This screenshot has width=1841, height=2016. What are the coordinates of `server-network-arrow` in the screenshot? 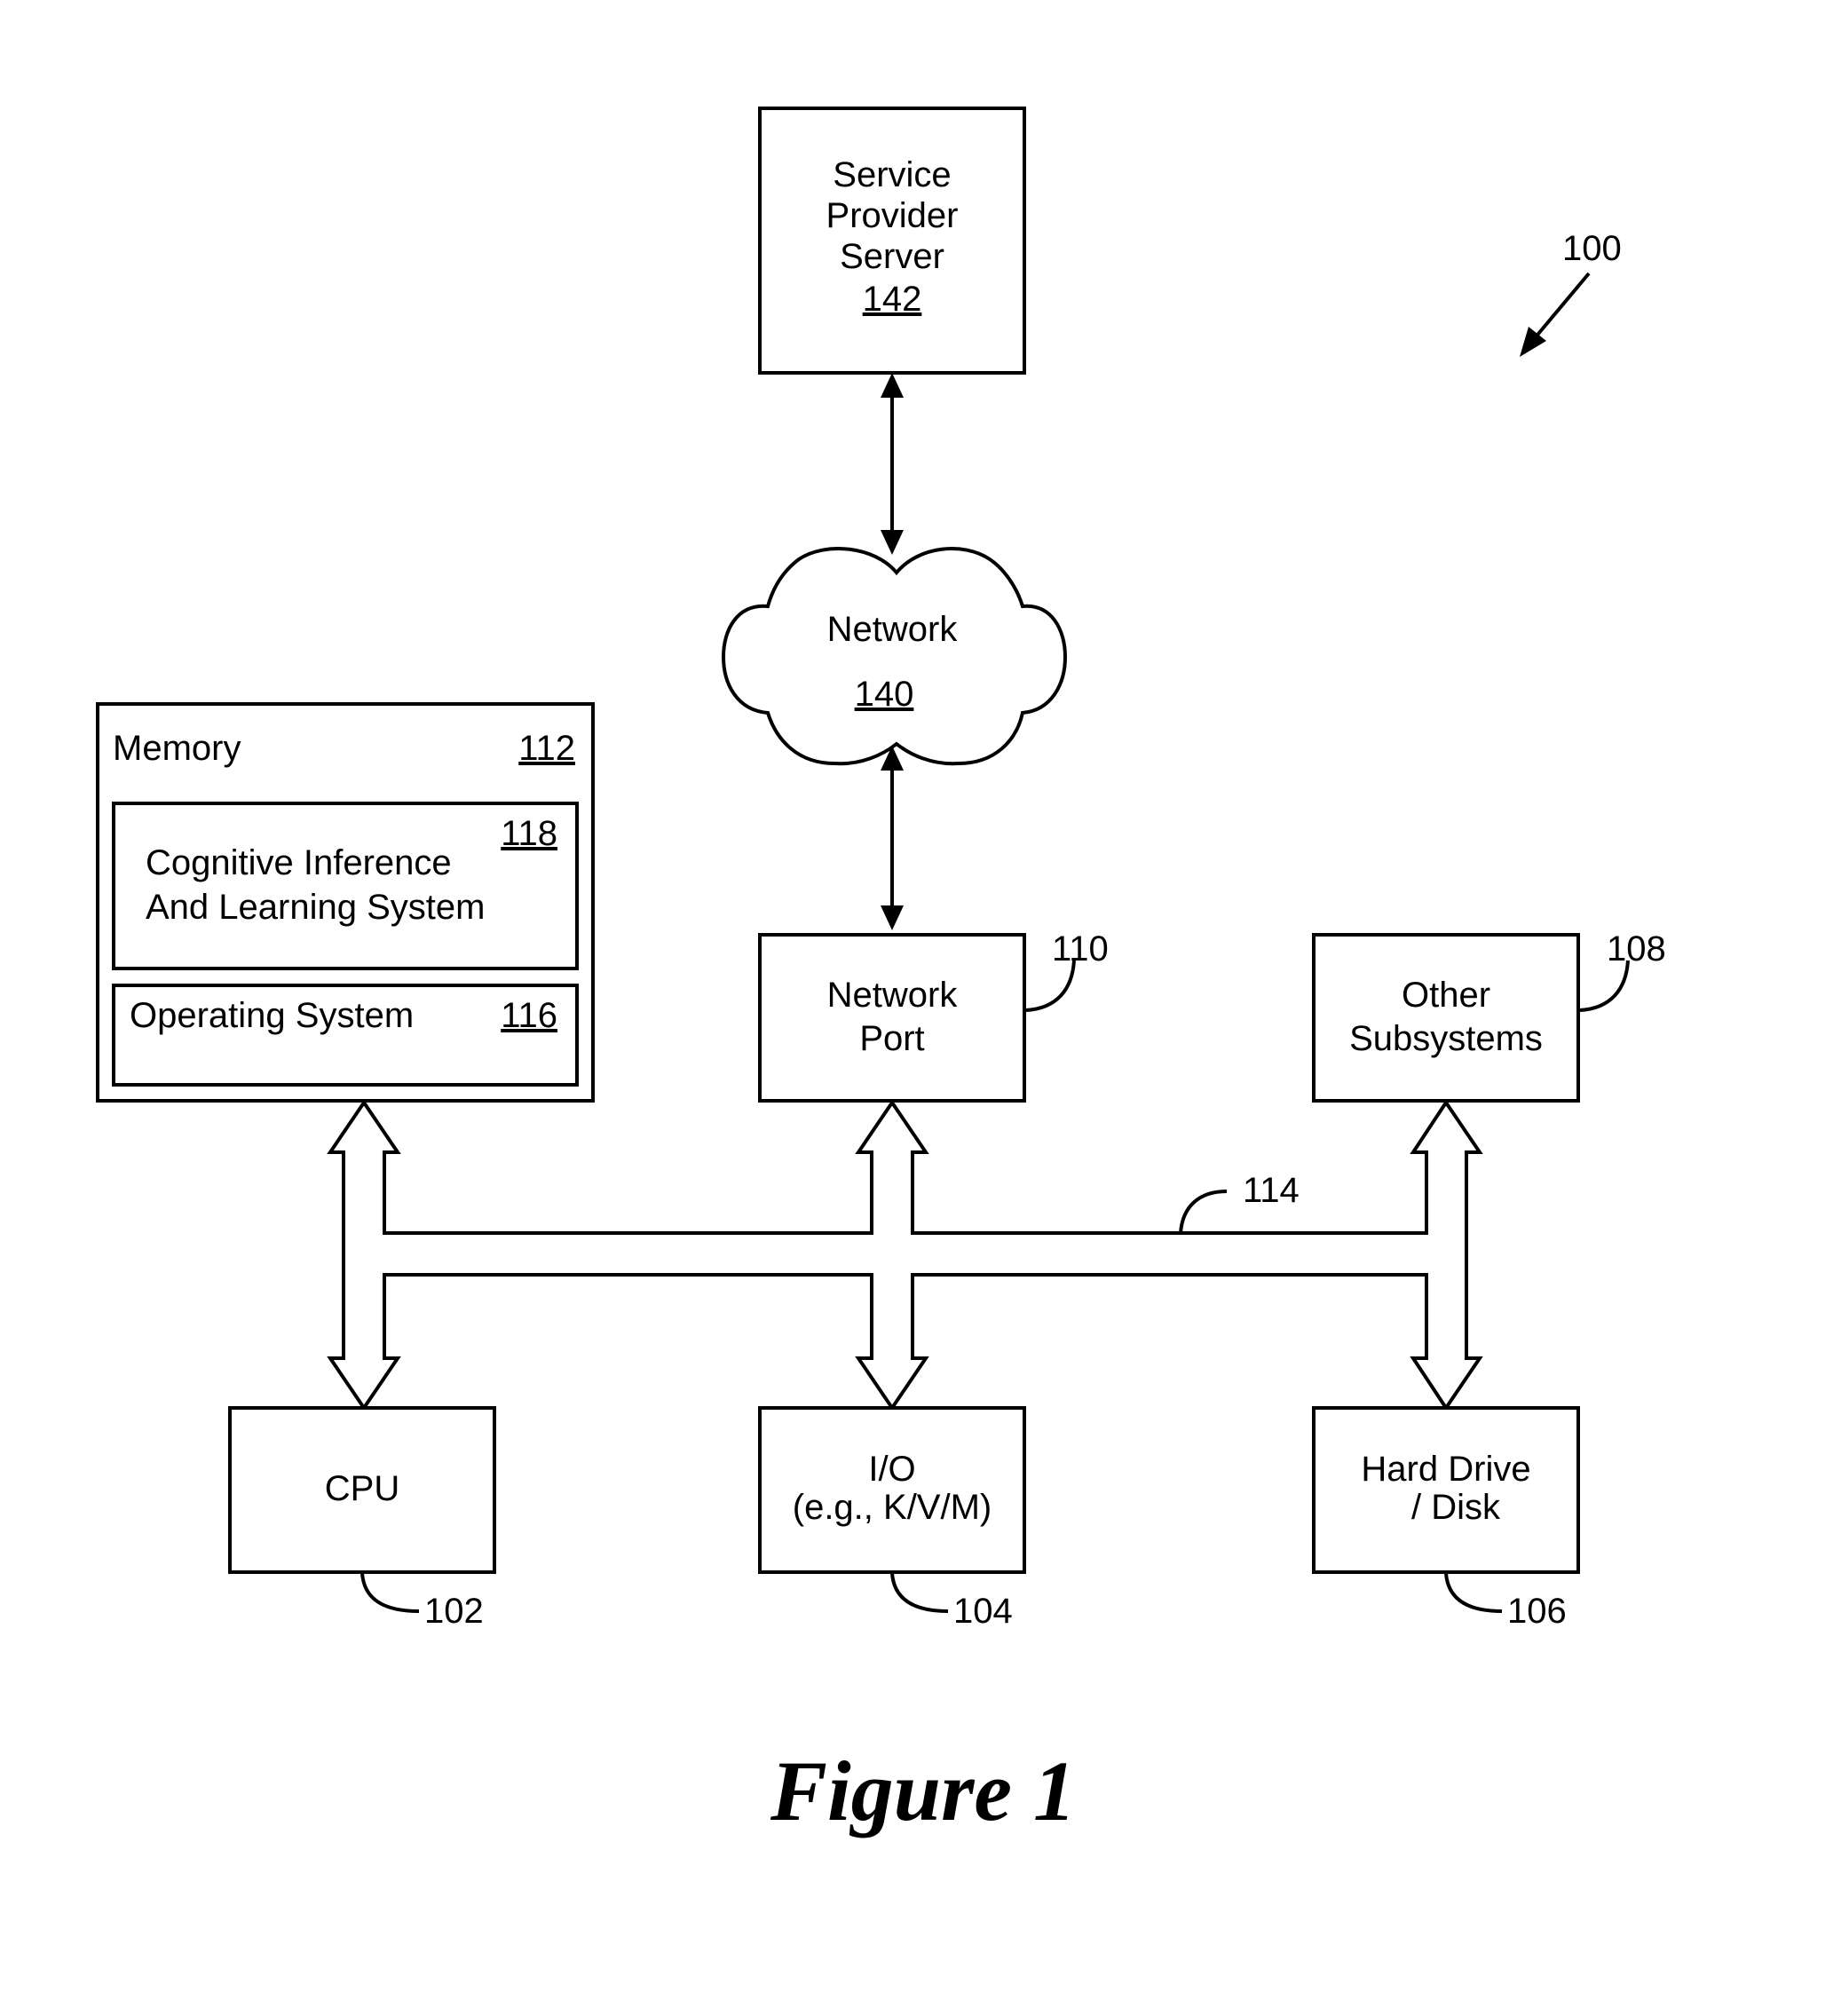 It's located at (892, 464).